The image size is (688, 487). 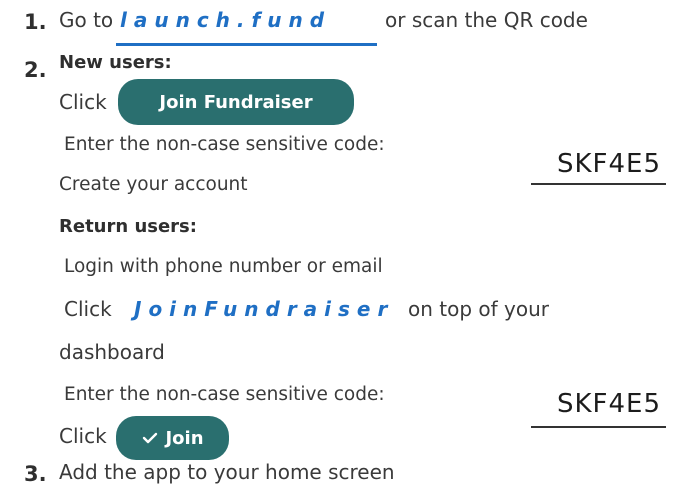 I want to click on new-users-heading: New users:, so click(x=115, y=62).